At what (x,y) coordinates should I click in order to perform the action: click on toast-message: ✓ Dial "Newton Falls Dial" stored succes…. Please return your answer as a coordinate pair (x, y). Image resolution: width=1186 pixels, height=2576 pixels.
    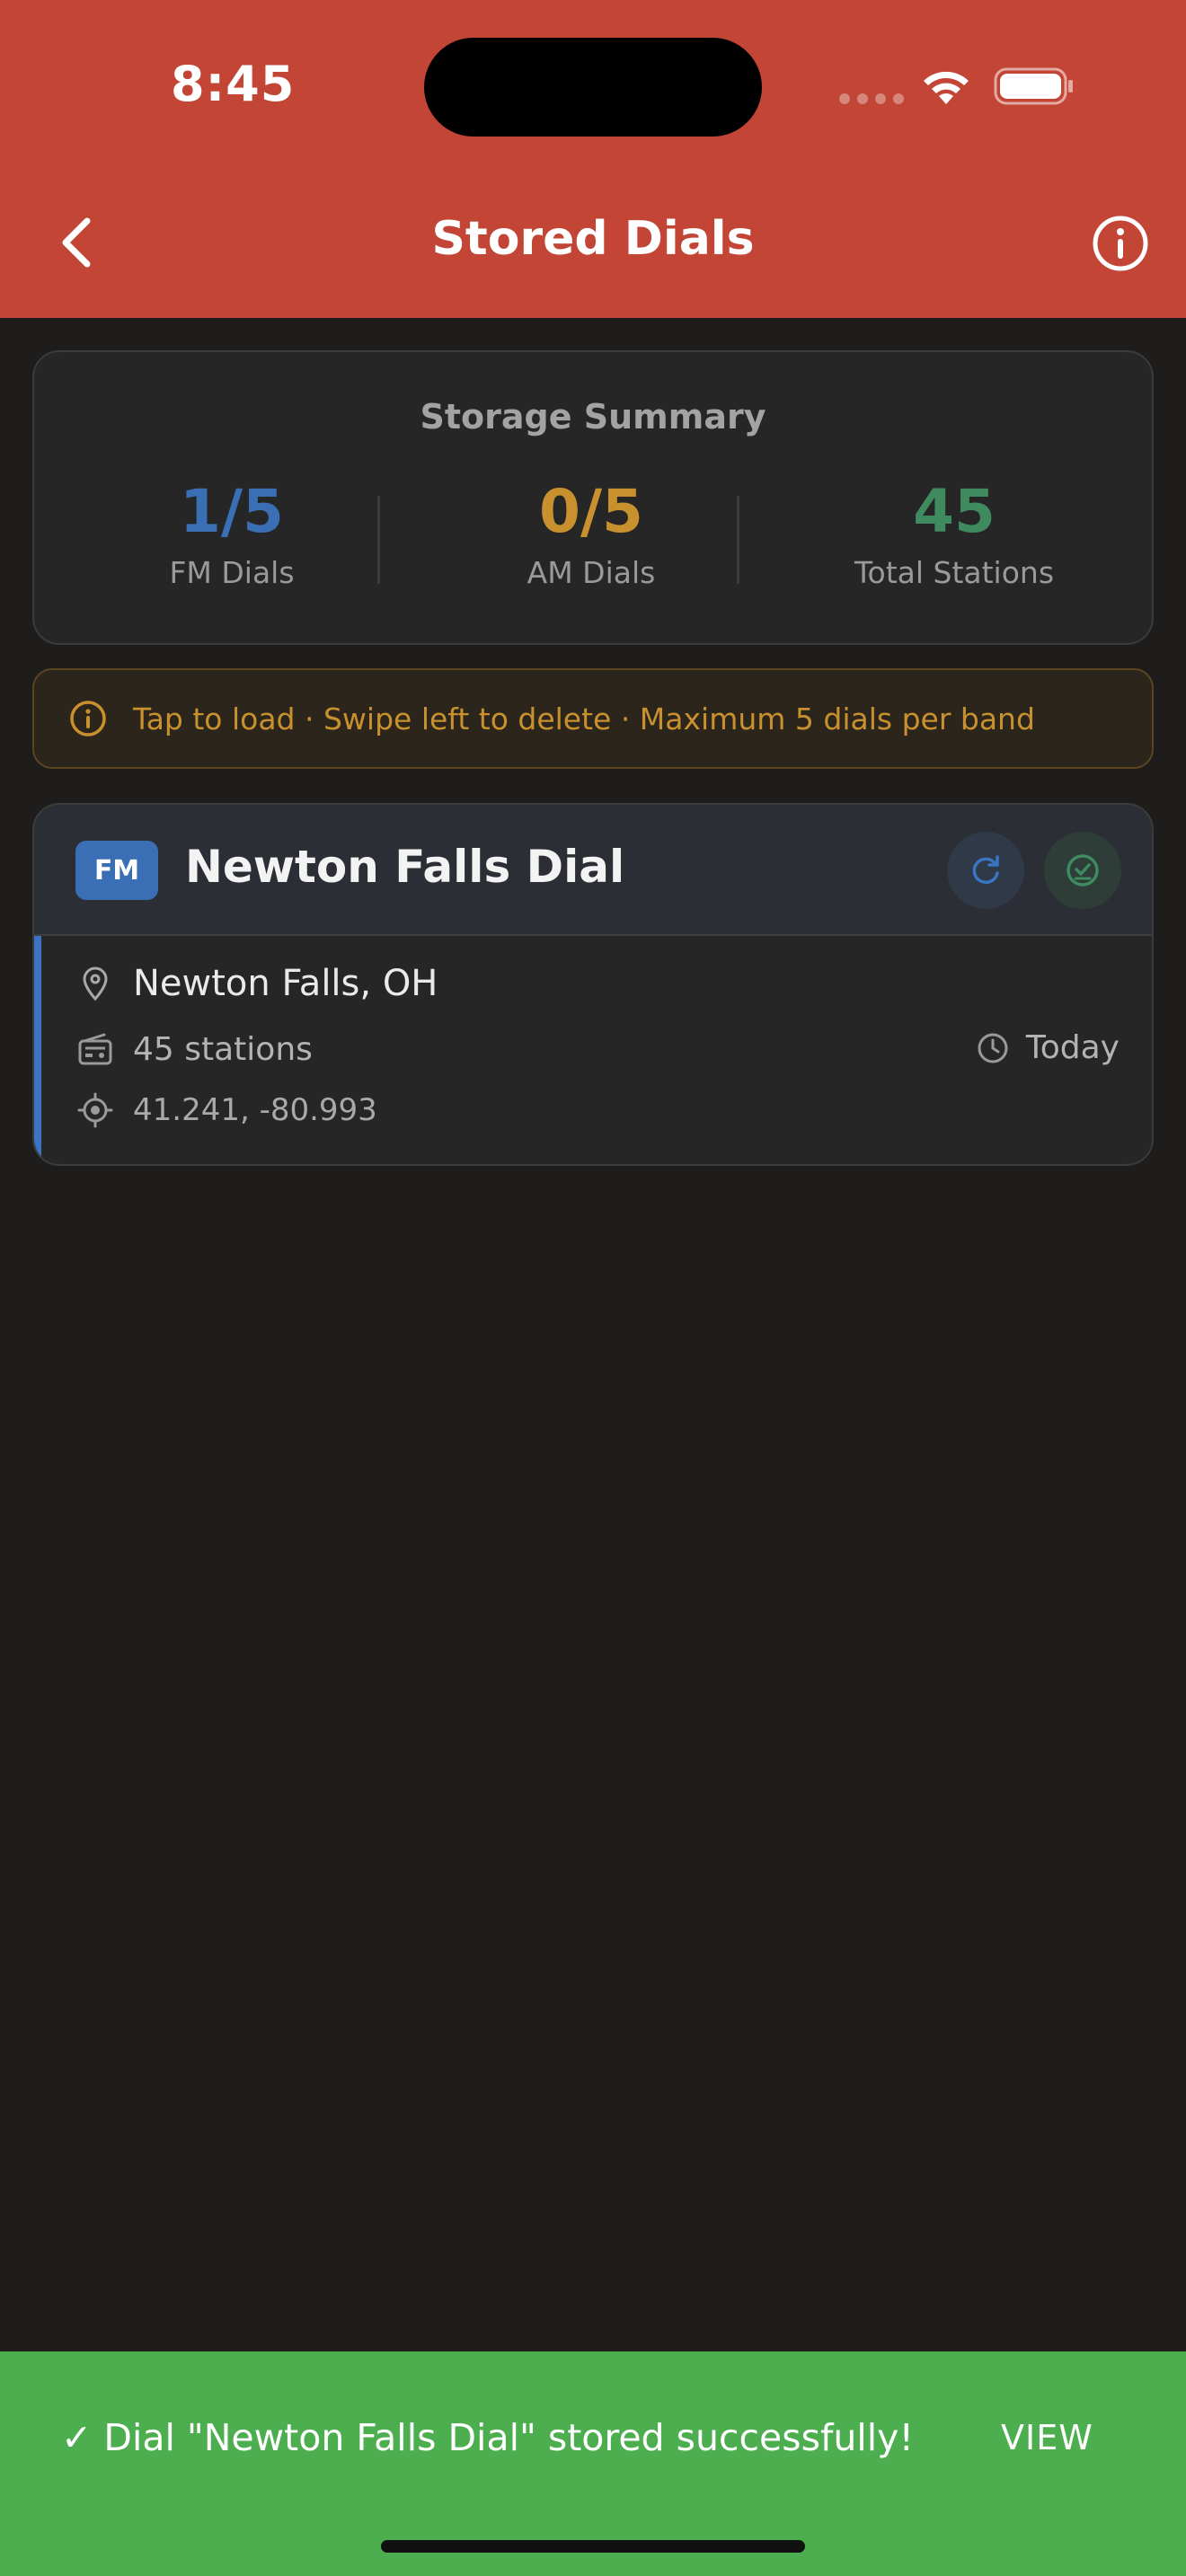
    Looking at the image, I should click on (487, 2437).